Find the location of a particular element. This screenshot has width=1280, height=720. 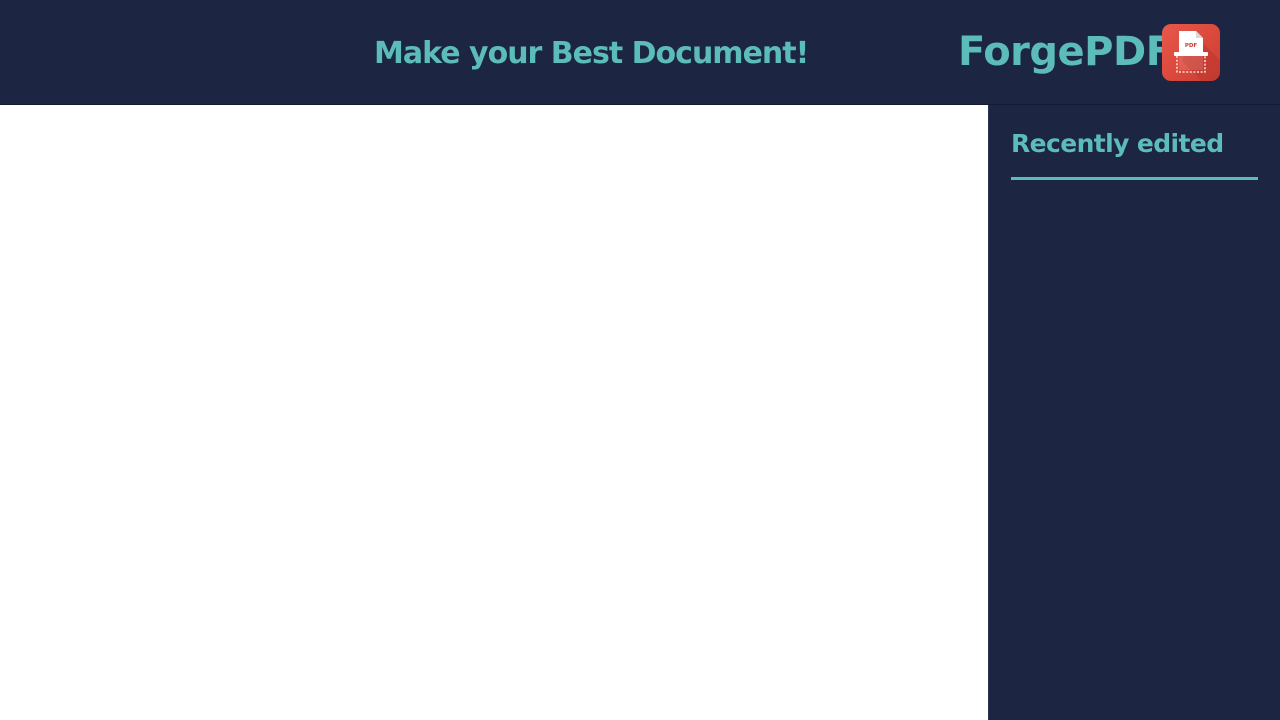

sidebar-divider is located at coordinates (1134, 178).